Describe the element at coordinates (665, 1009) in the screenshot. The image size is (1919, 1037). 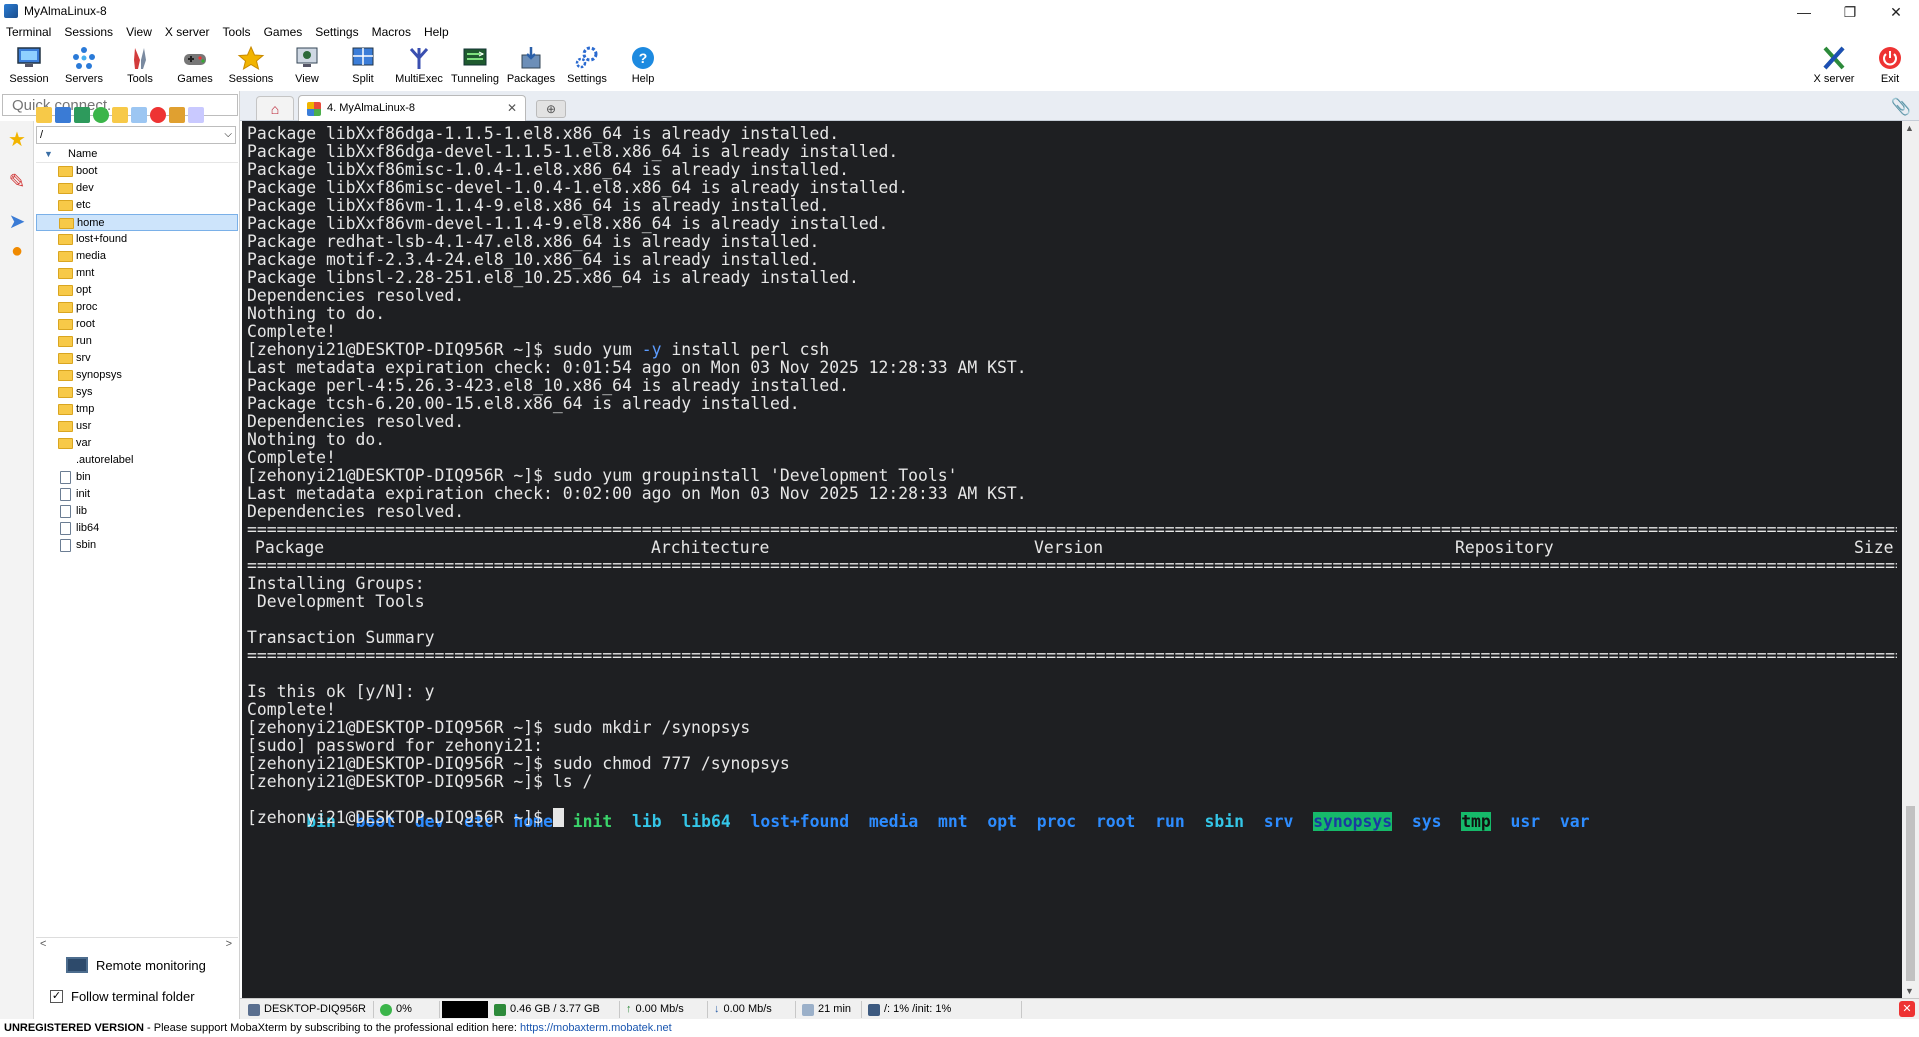
I see `status-upload: ↑ 0.00 Mb/s` at that location.